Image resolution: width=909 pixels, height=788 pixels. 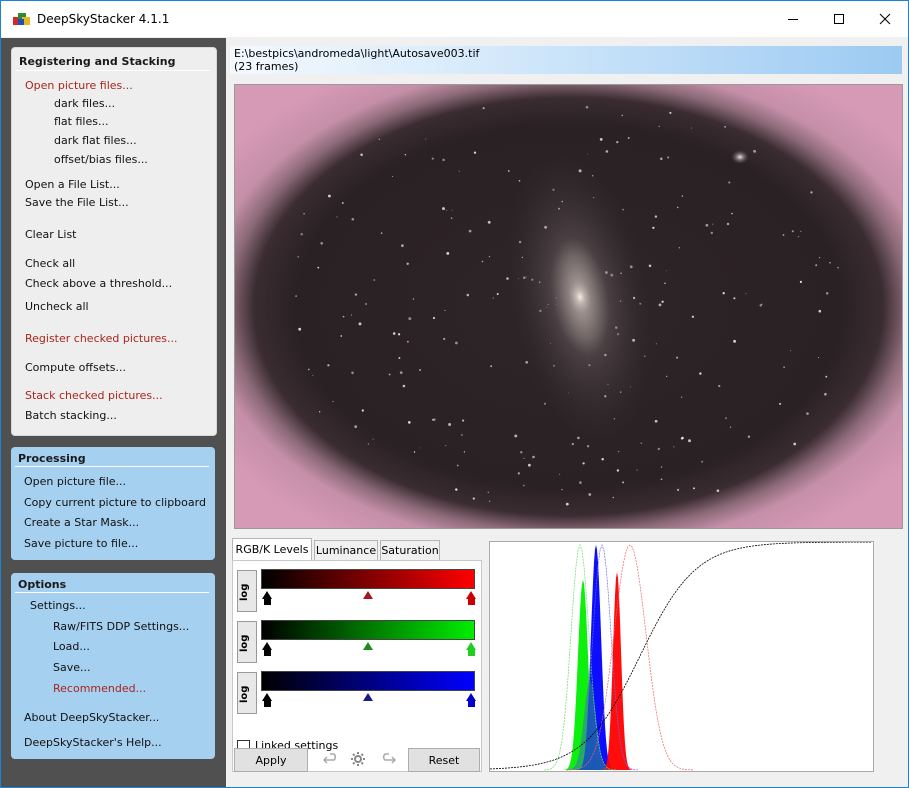 What do you see at coordinates (51, 234) in the screenshot?
I see `clear-list-link: Clear List` at bounding box center [51, 234].